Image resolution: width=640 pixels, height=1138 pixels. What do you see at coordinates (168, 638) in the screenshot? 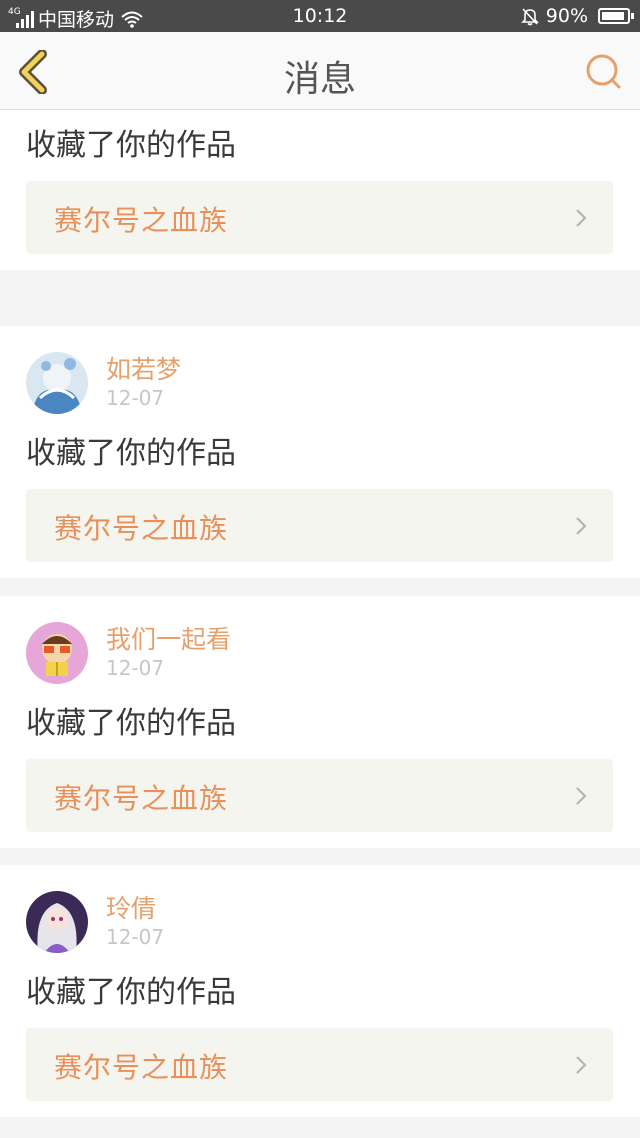
I see `username: 我们一起看` at bounding box center [168, 638].